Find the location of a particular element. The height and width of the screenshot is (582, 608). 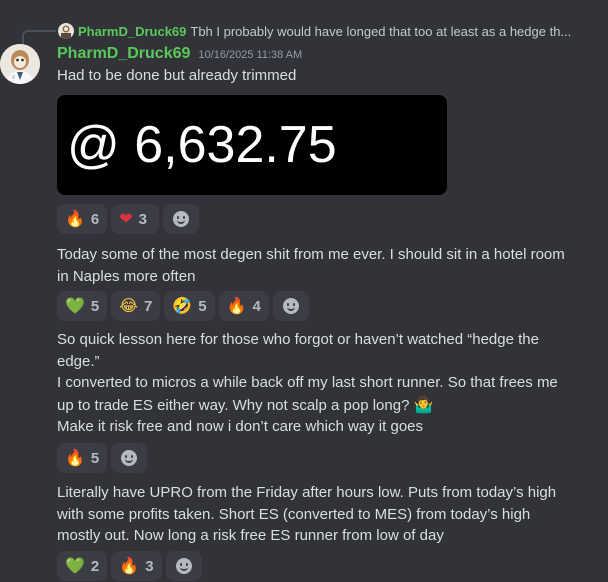

rofl-icon: 🤣 is located at coordinates (182, 305).